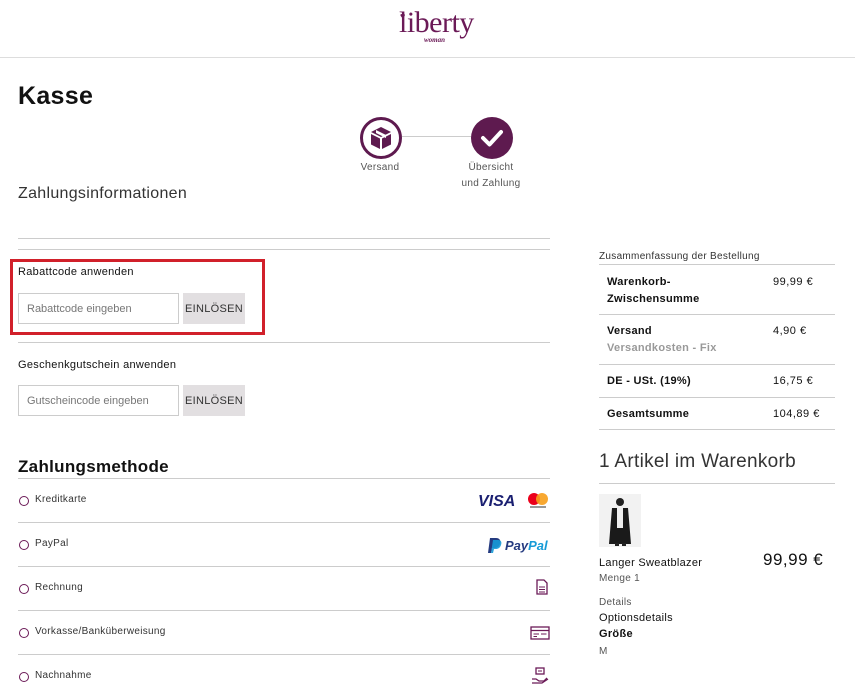  I want to click on gift-card-title: Geschenkgutschein anwenden, so click(97, 365).